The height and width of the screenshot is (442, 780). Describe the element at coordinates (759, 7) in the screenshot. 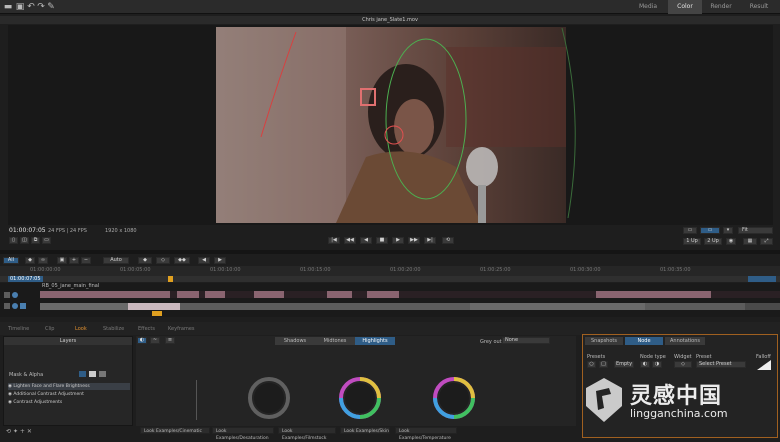

I see `tab-result: Result` at that location.